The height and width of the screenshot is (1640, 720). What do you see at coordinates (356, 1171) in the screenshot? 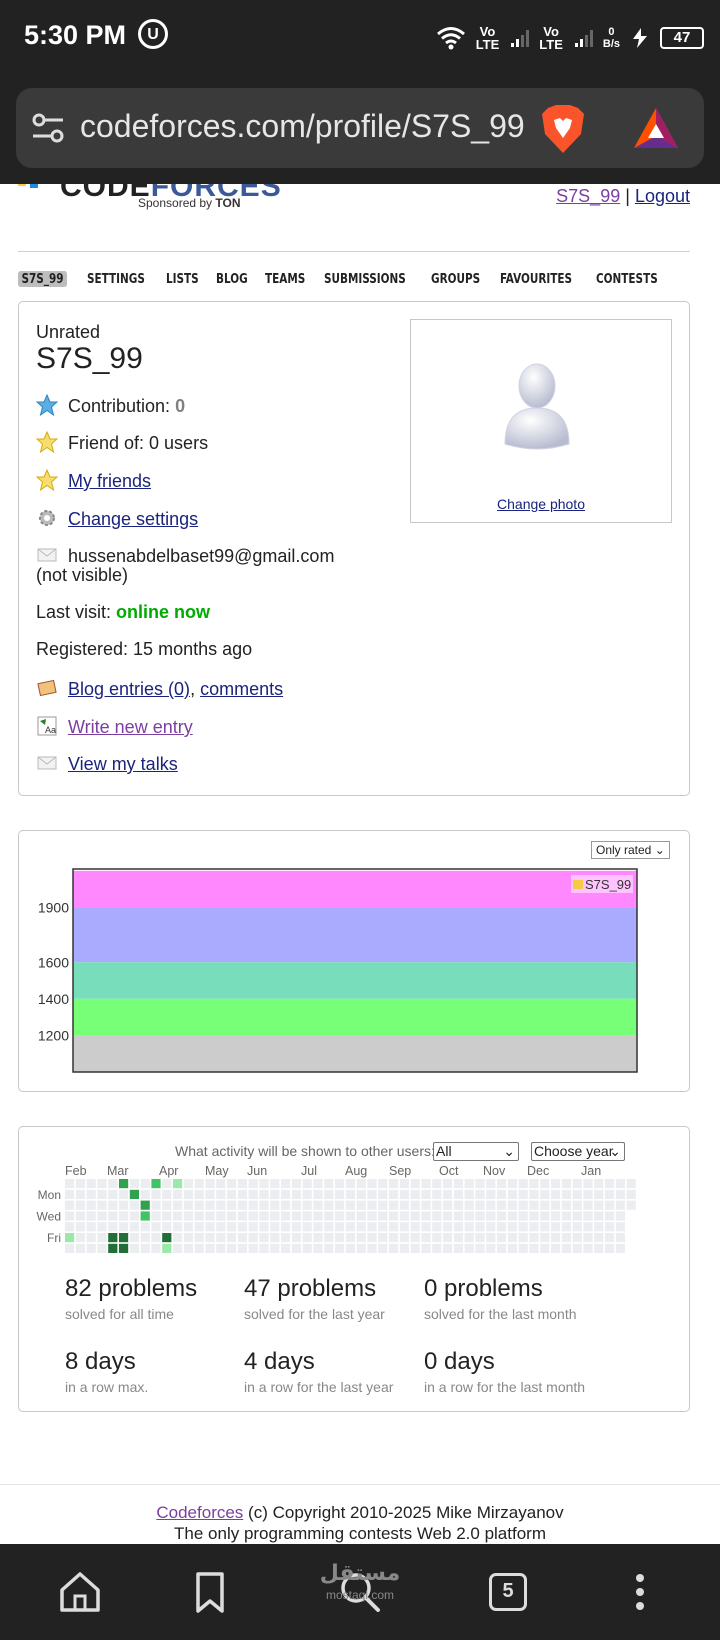
I see `month-label: Aug` at bounding box center [356, 1171].